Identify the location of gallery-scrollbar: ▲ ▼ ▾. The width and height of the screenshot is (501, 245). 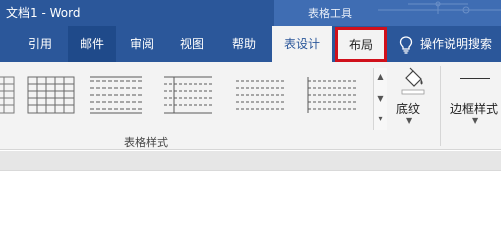
(380, 99).